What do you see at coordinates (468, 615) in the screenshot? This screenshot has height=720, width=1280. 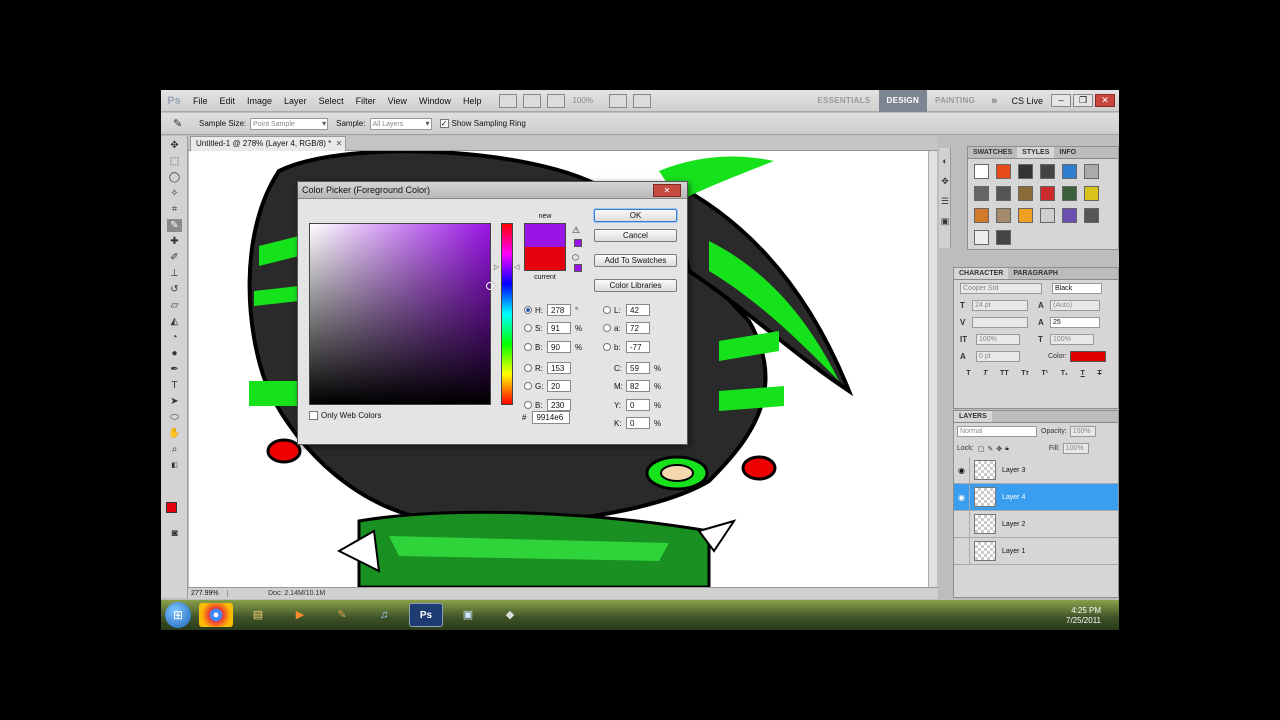 I see `screen-recorder-icon: ▣` at bounding box center [468, 615].